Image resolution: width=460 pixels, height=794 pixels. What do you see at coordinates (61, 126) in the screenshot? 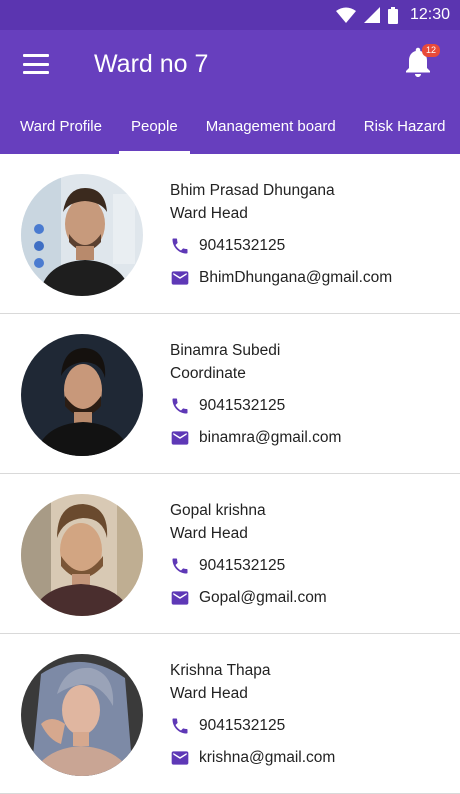
I see `tab-ward-profile: Ward Profile` at bounding box center [61, 126].